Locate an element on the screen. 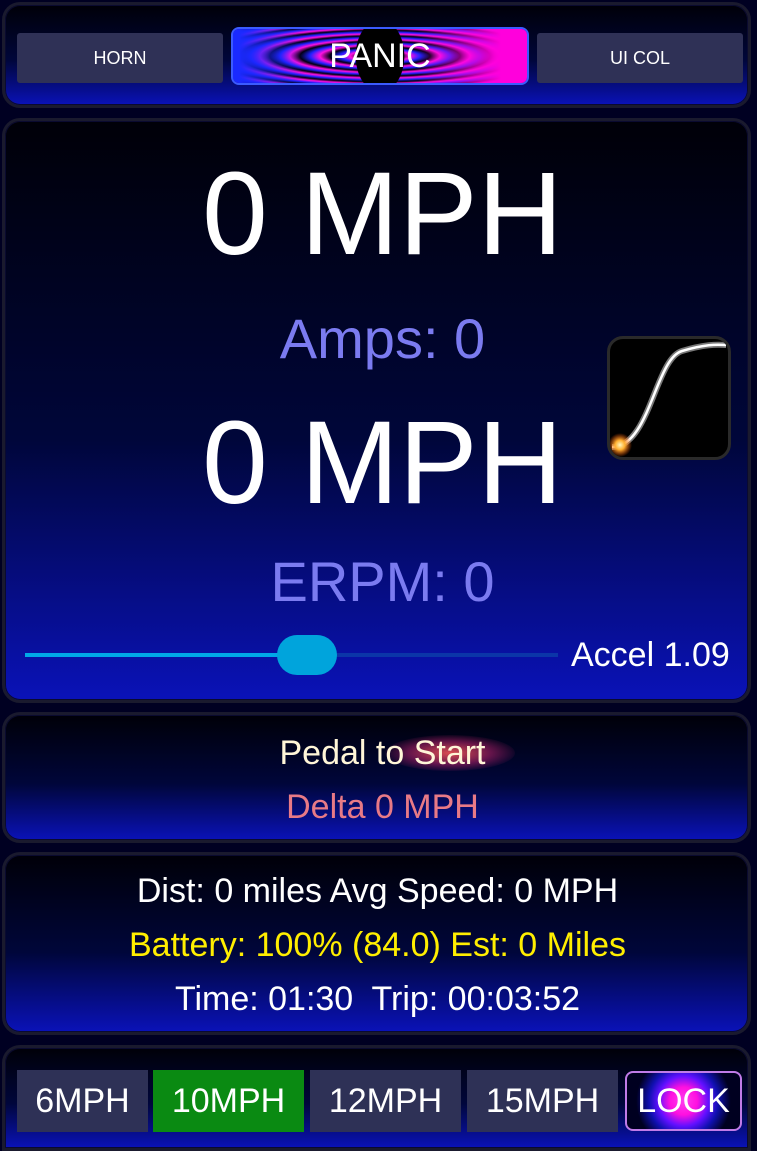  accel-label: Accel 1.09 is located at coordinates (650, 655).